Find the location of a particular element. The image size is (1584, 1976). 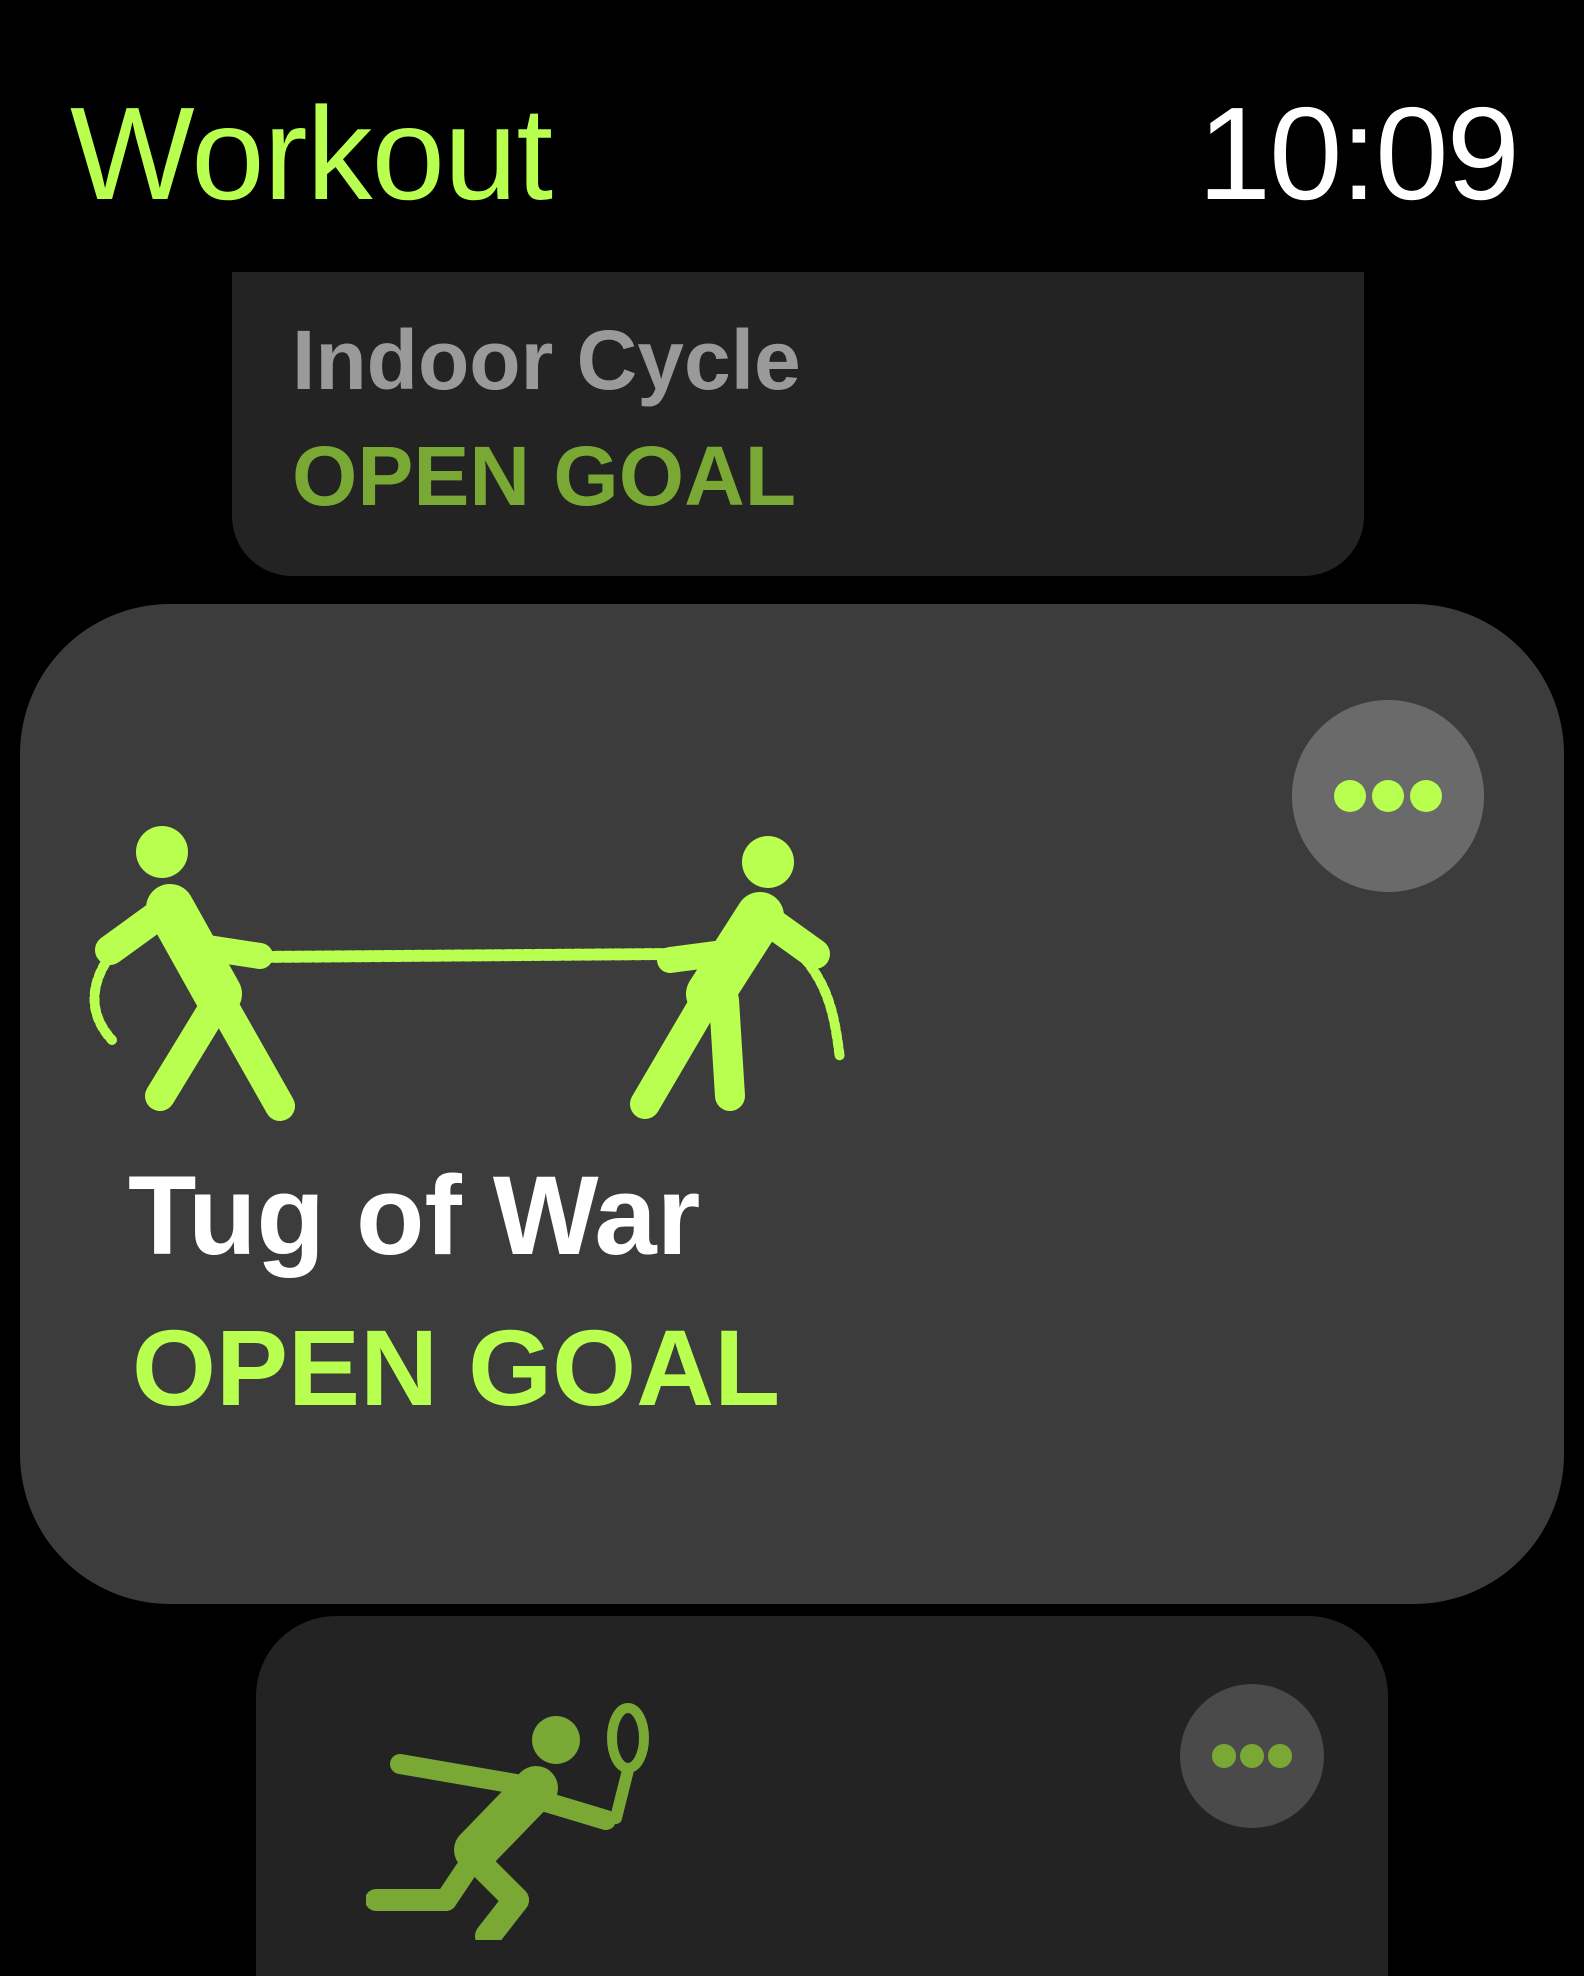

workout-title: Indoor Cycle is located at coordinates (546, 360).